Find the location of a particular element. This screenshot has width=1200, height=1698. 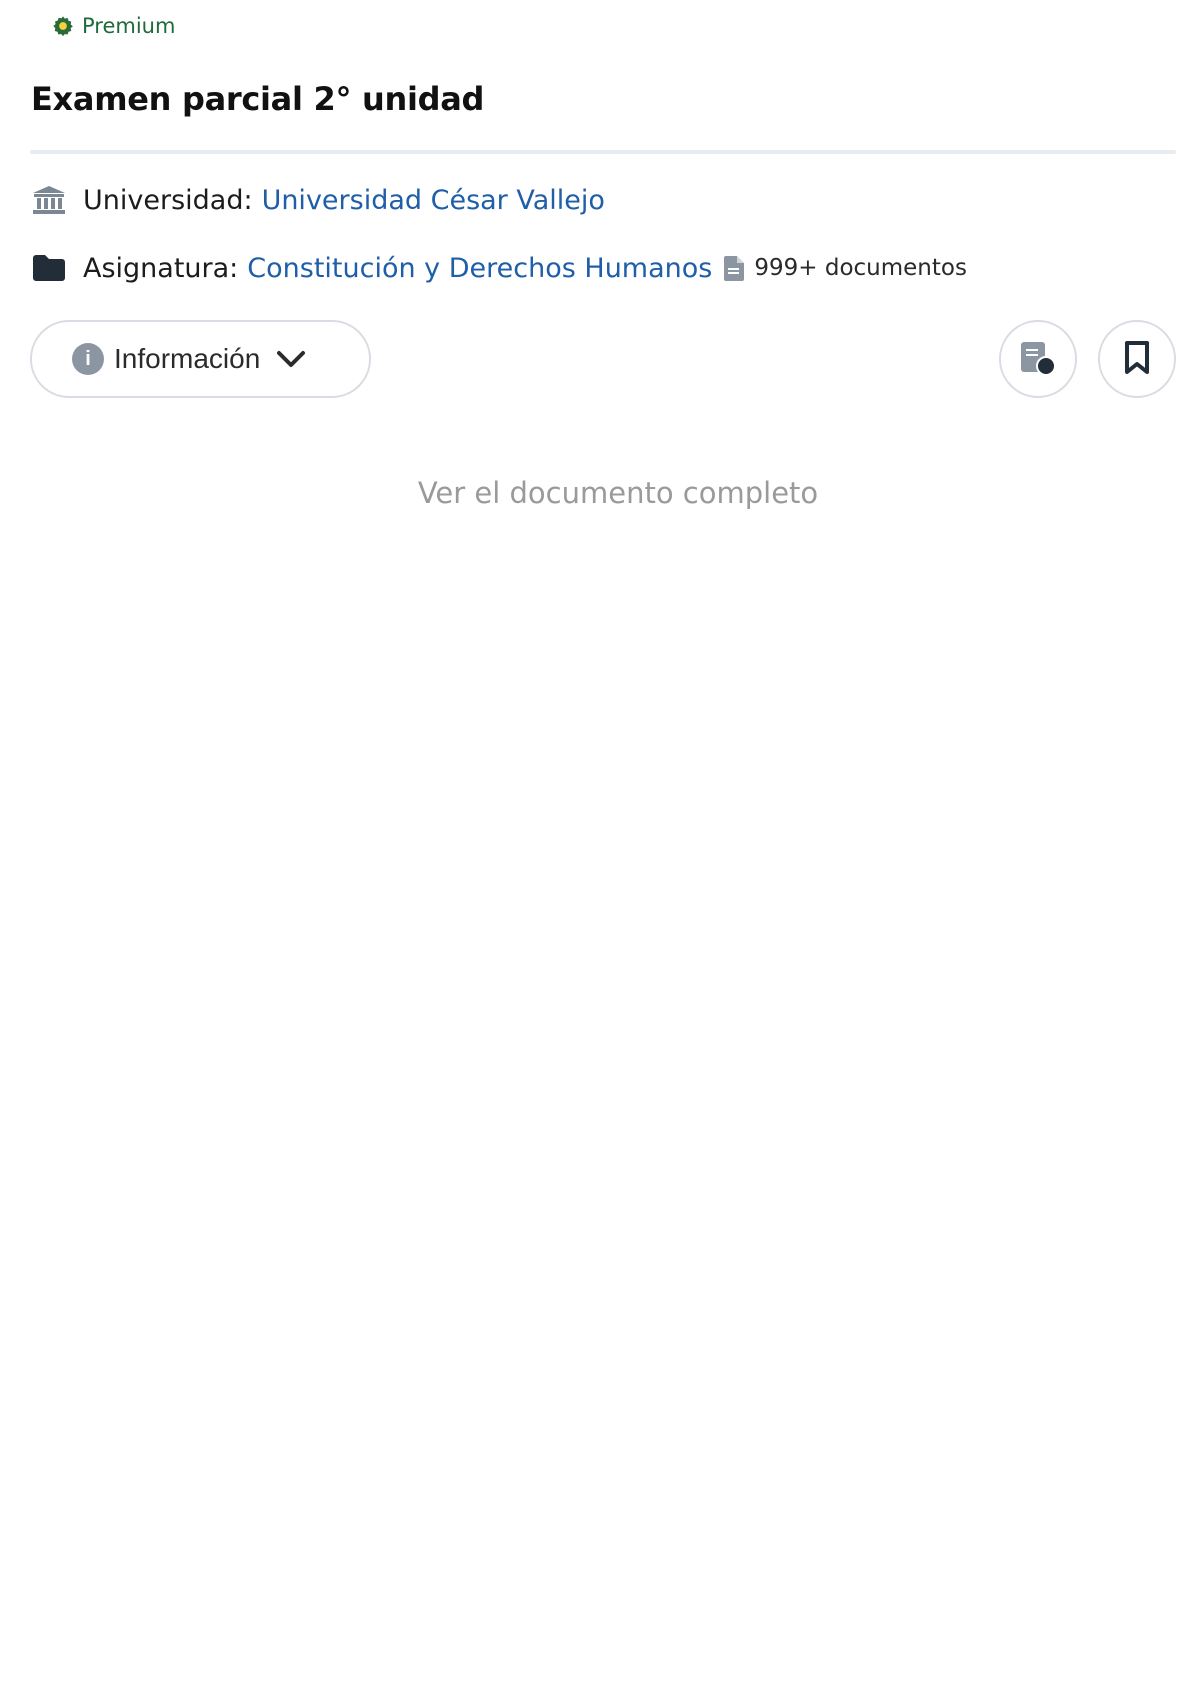

premium-gear-icon is located at coordinates (63, 26).